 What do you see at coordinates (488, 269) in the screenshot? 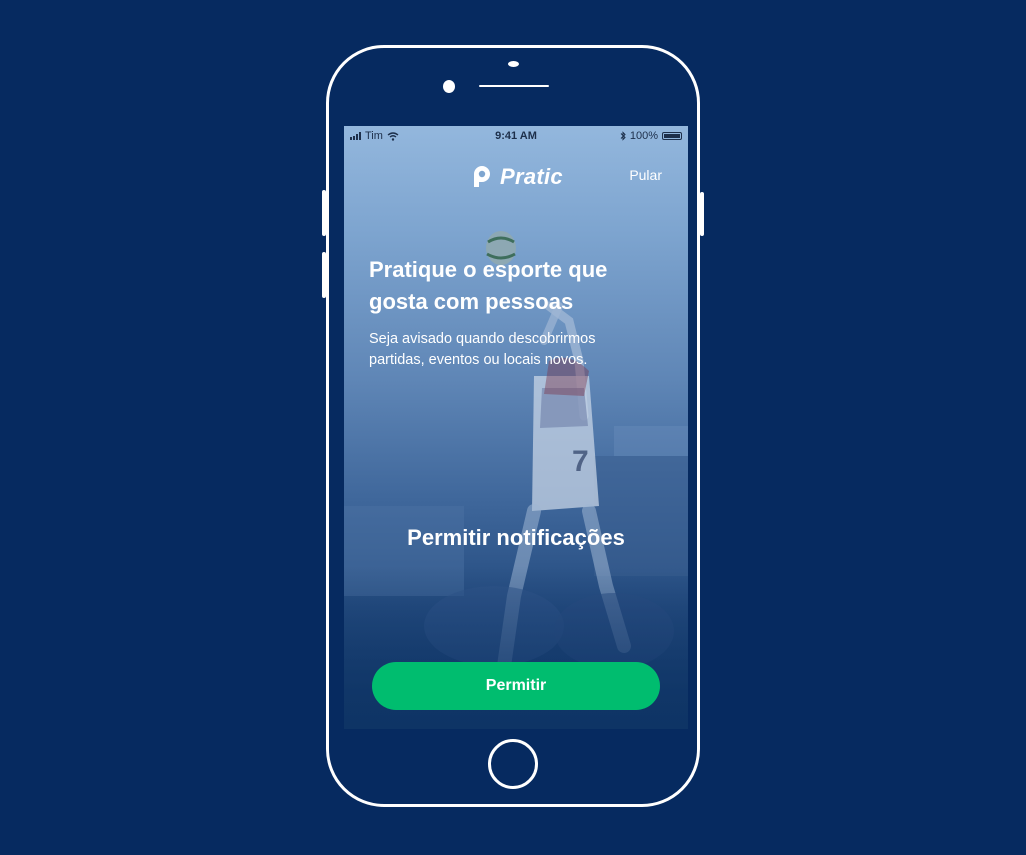
I see `headline-line-1: Pratique o esporte que` at bounding box center [488, 269].